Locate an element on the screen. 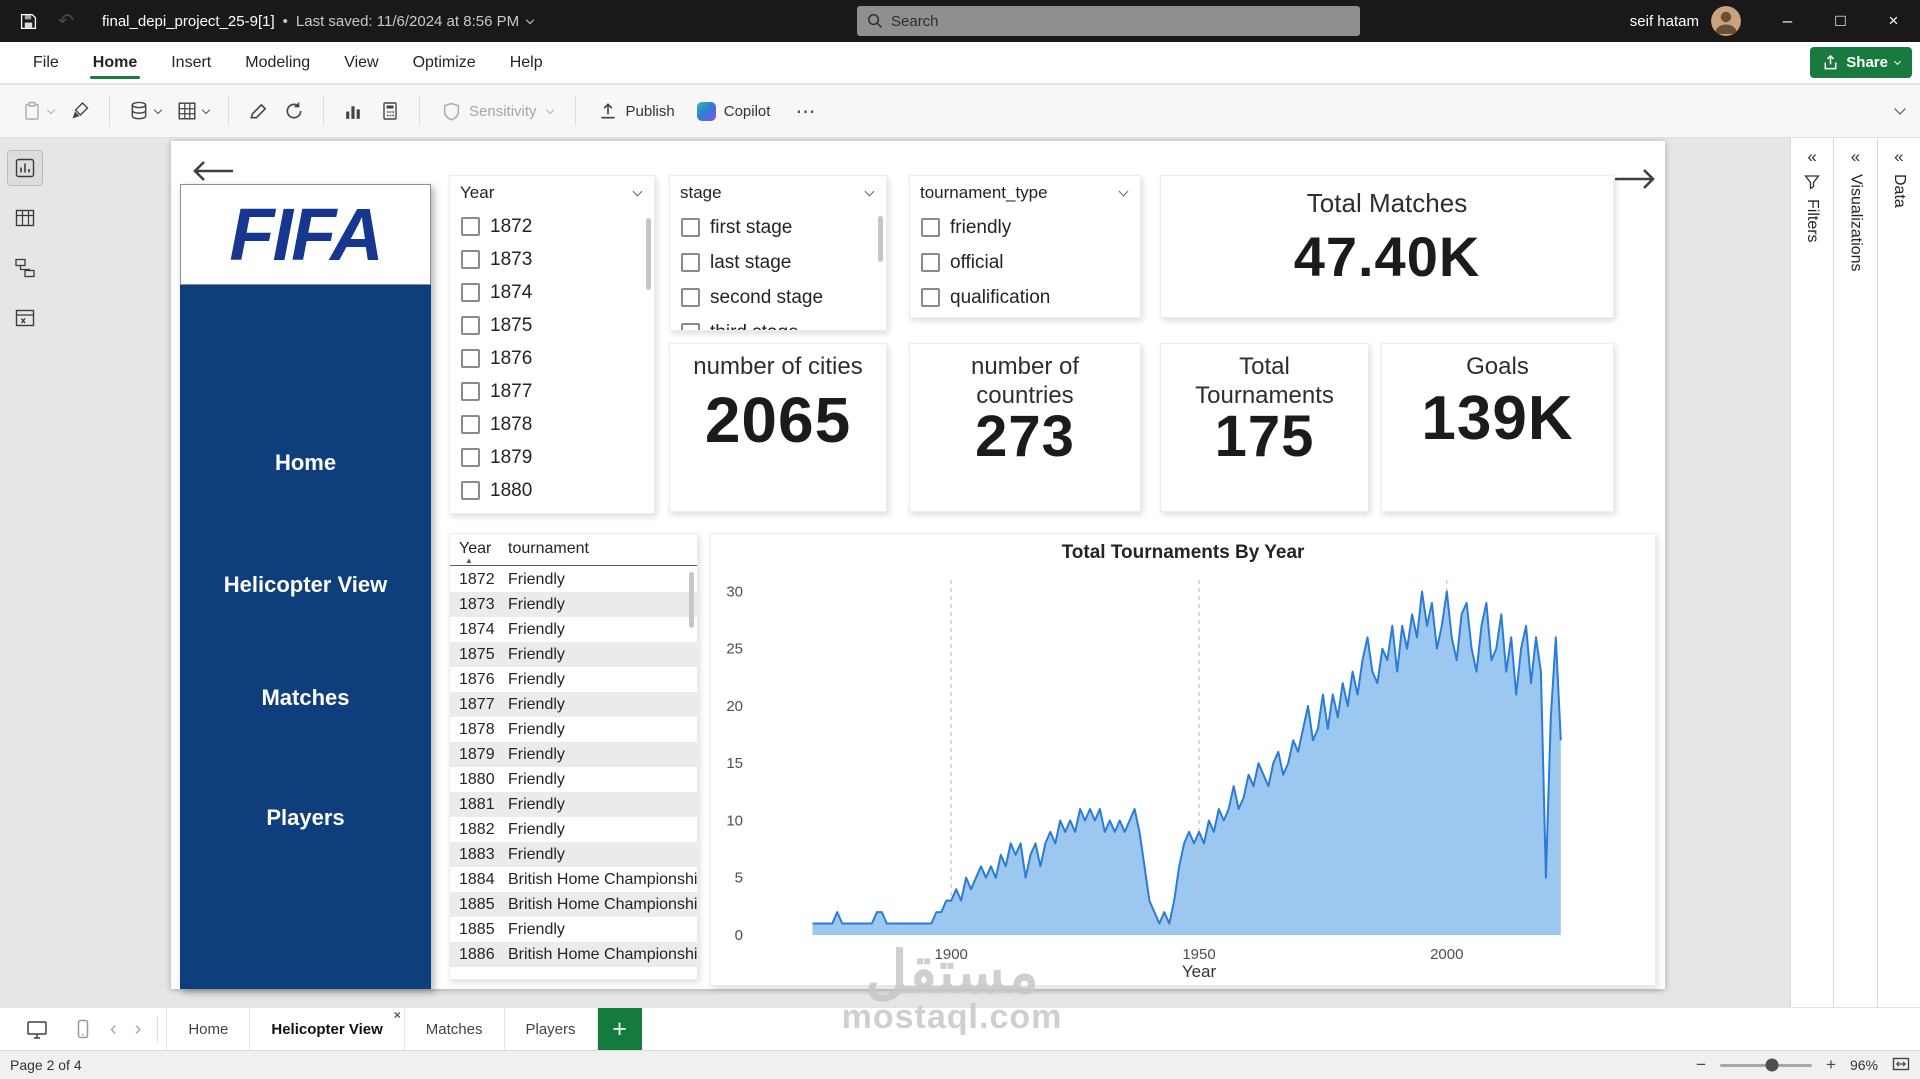 This screenshot has width=1920, height=1079. sensitivity-button: Sensitivity is located at coordinates (497, 111).